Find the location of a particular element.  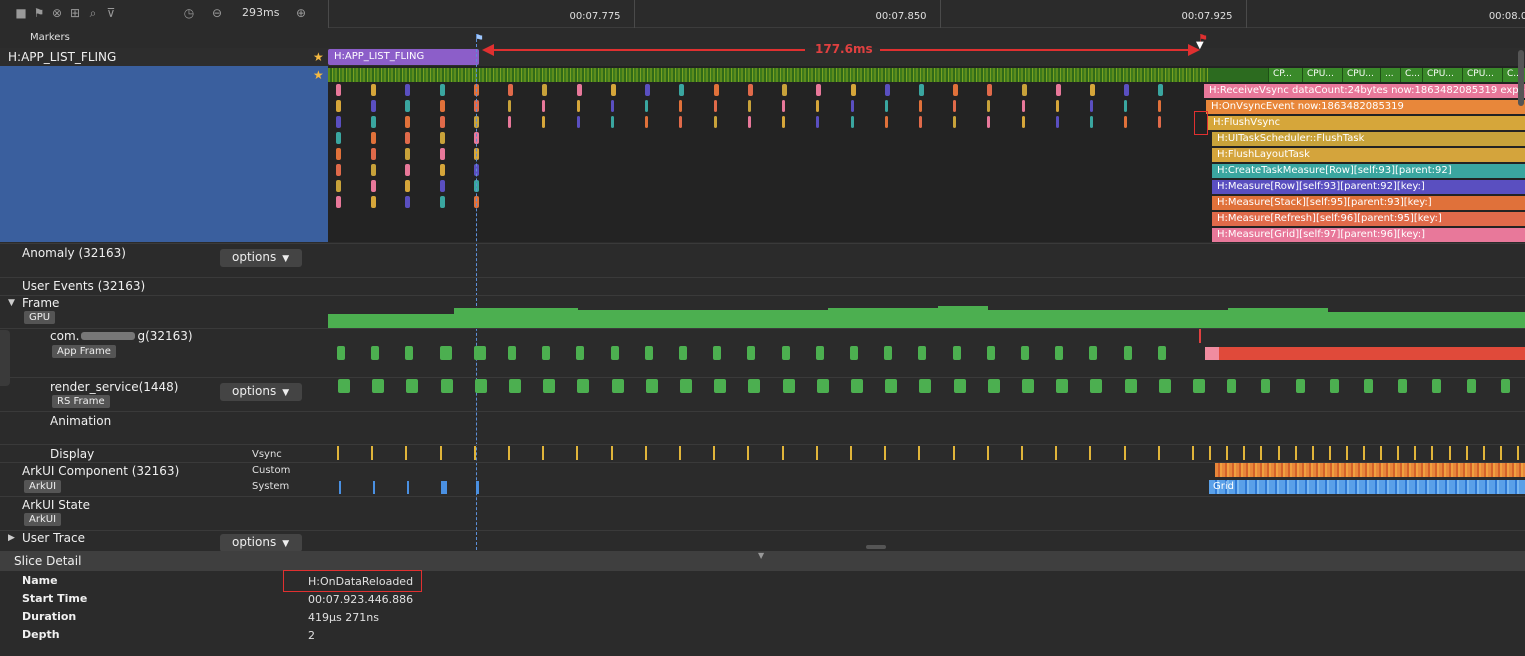

anomaly-options-button: options ▼ is located at coordinates (261, 258).